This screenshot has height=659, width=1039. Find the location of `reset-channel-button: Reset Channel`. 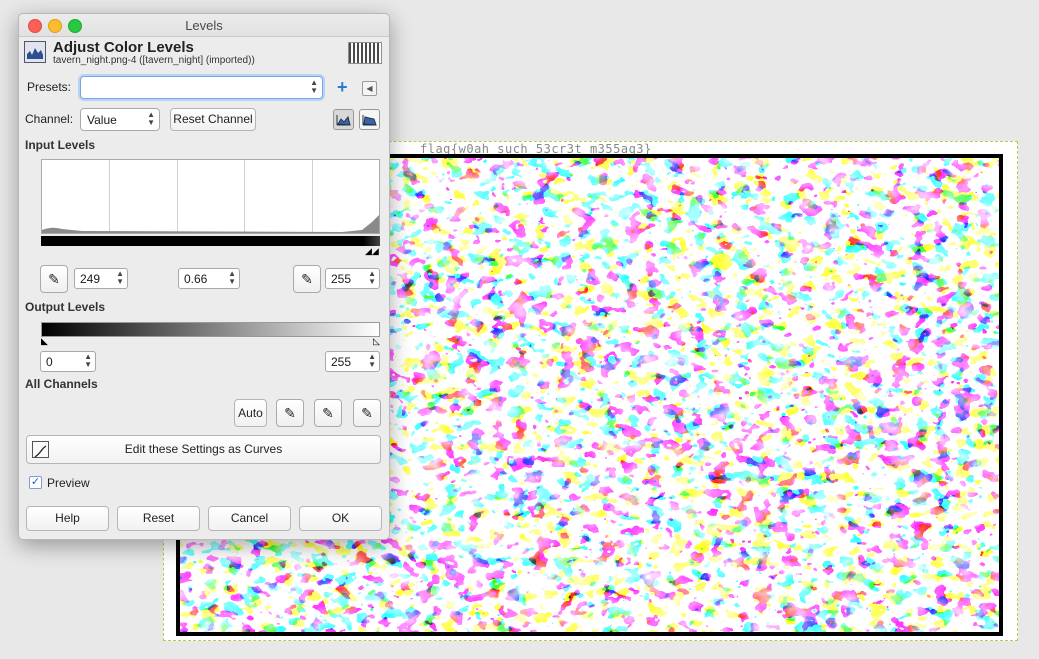

reset-channel-button: Reset Channel is located at coordinates (213, 119).